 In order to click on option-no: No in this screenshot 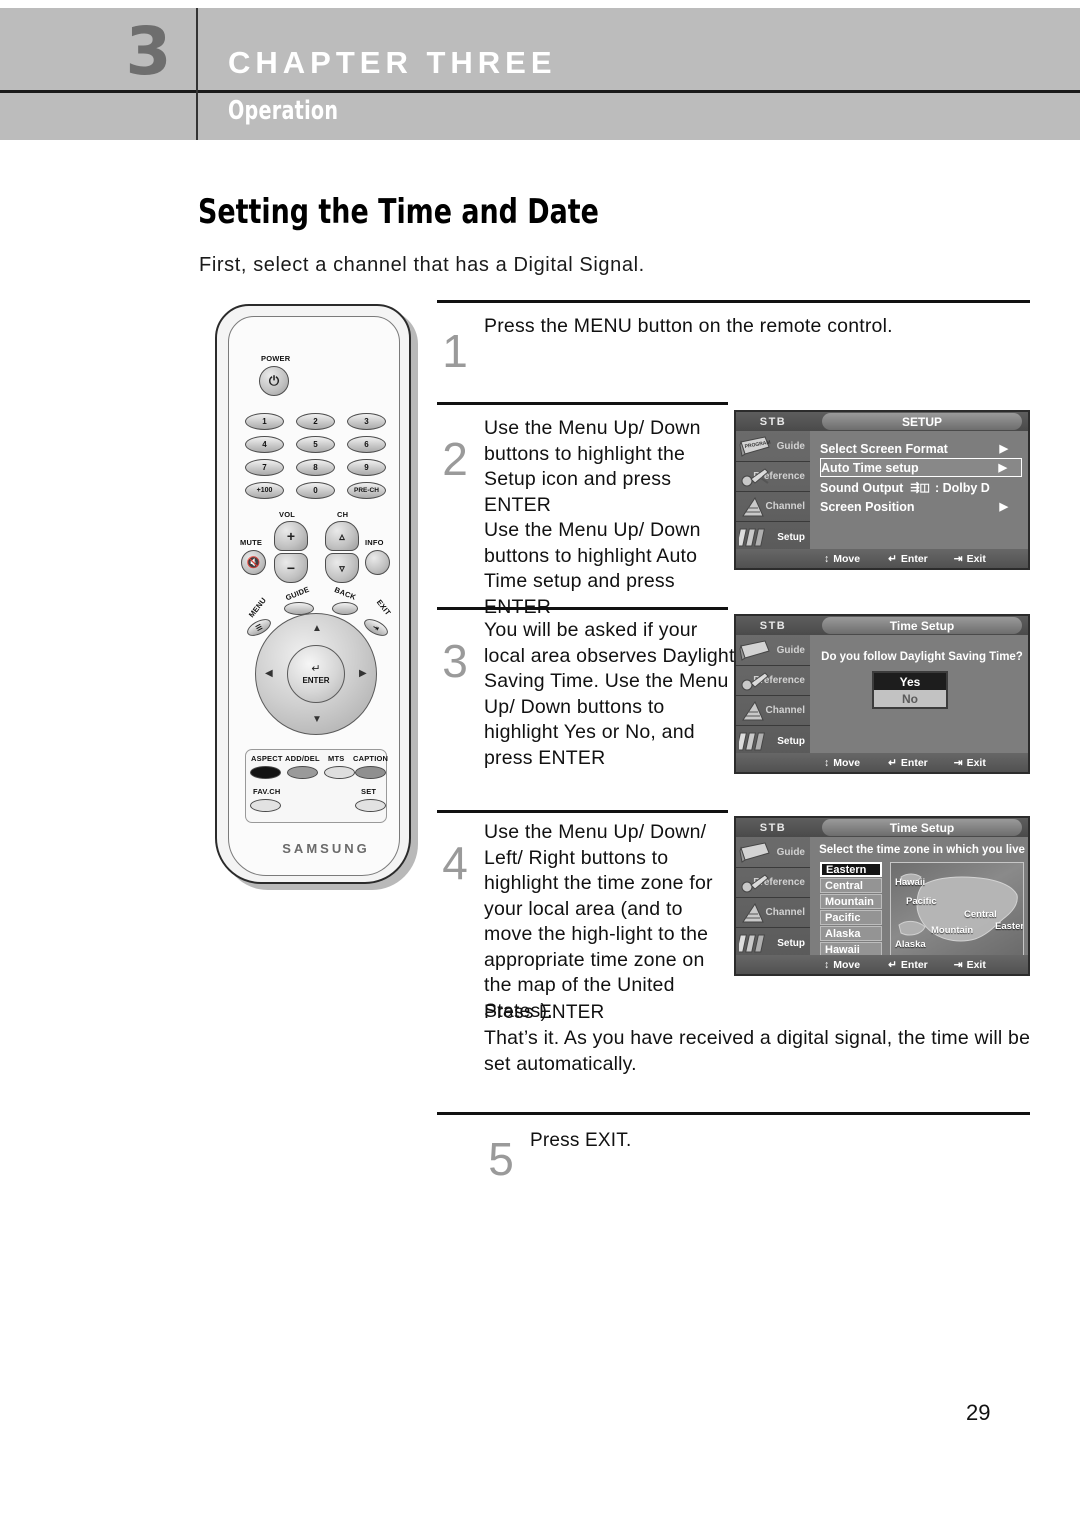, I will do `click(910, 698)`.